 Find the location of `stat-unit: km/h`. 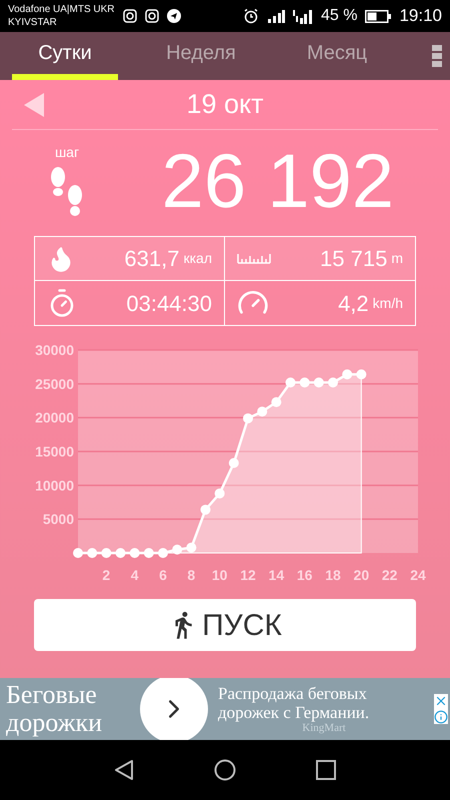

stat-unit: km/h is located at coordinates (387, 303).